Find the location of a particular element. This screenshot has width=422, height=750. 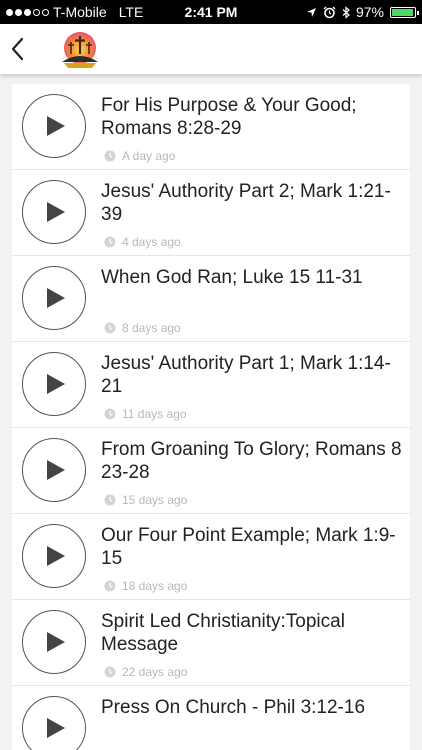

episode-age: 8 days ago is located at coordinates (151, 328).